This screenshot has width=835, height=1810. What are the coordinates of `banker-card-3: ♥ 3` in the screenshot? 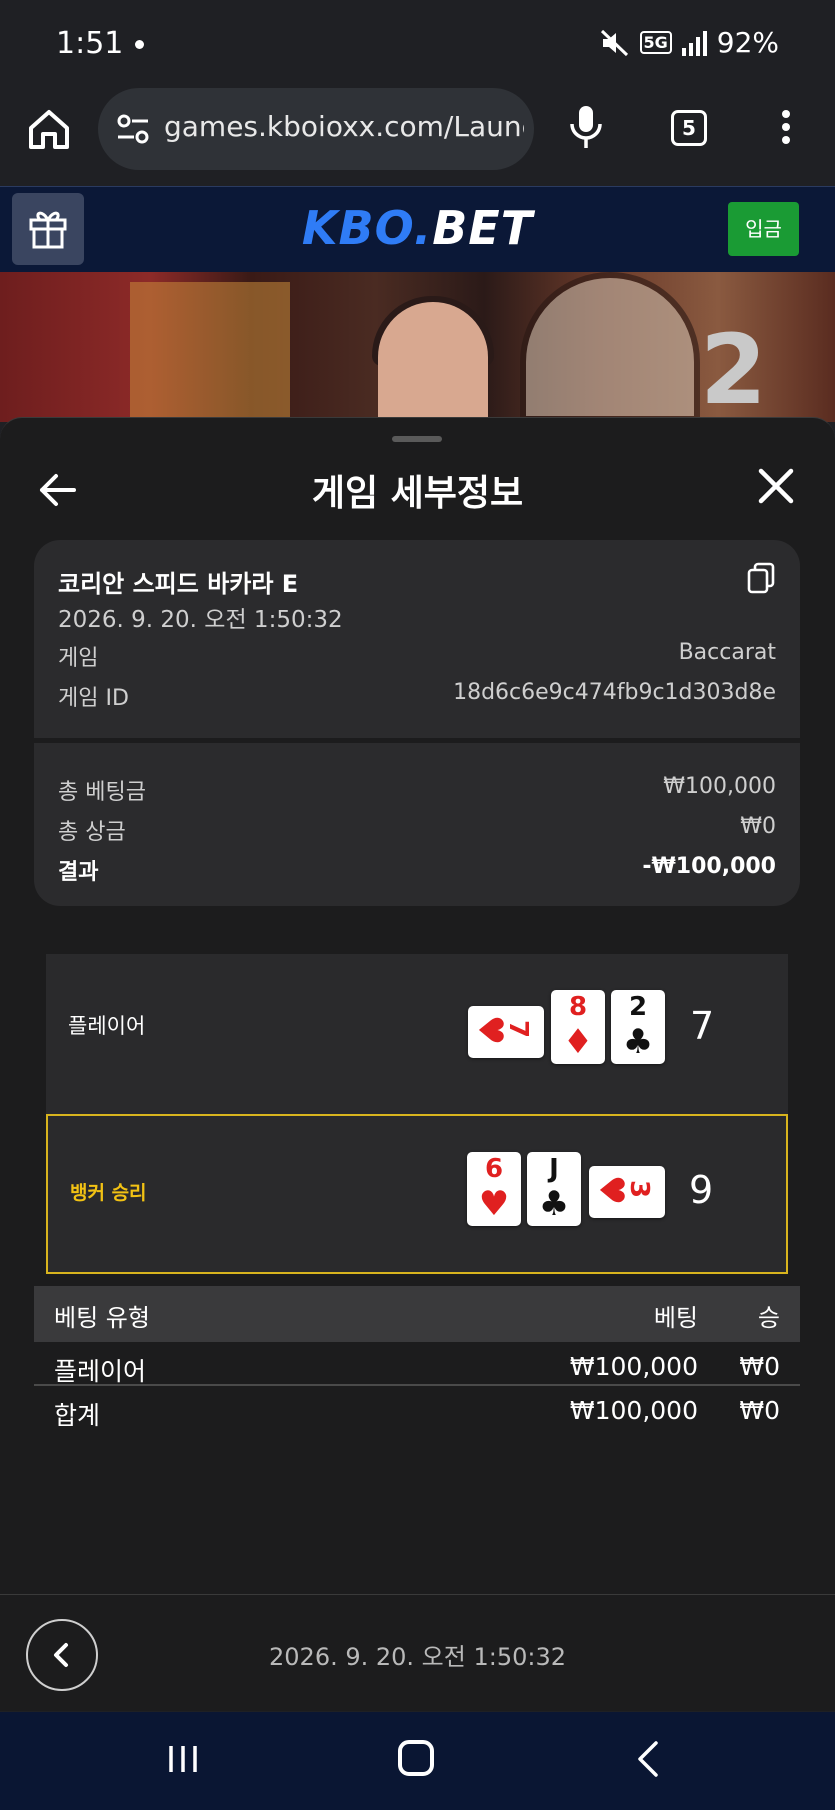 It's located at (627, 1192).